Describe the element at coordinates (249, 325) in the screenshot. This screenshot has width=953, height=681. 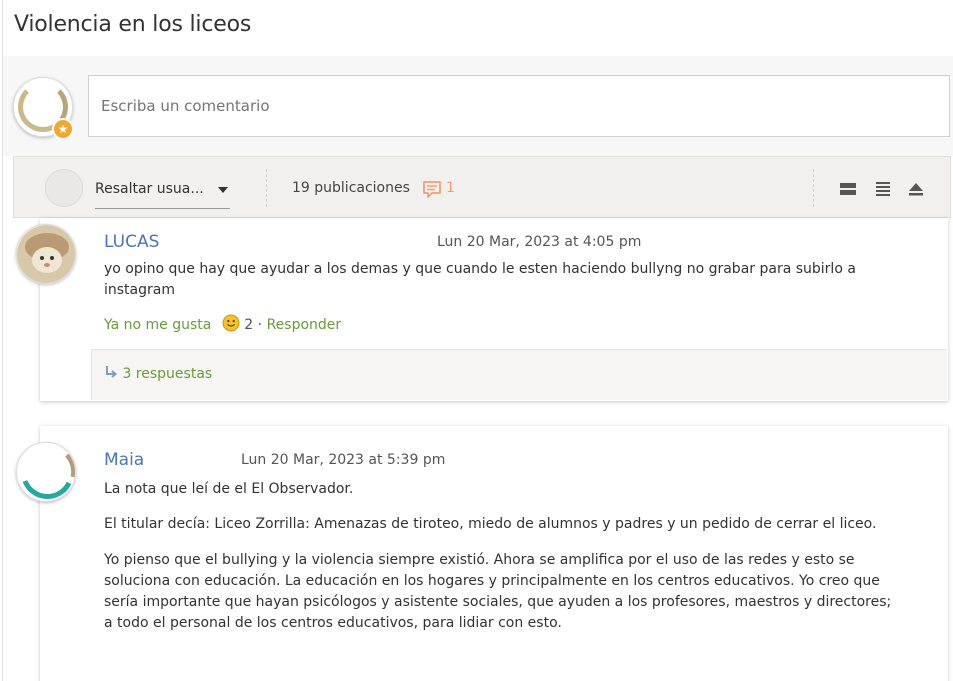
I see `like-count: 2` at that location.